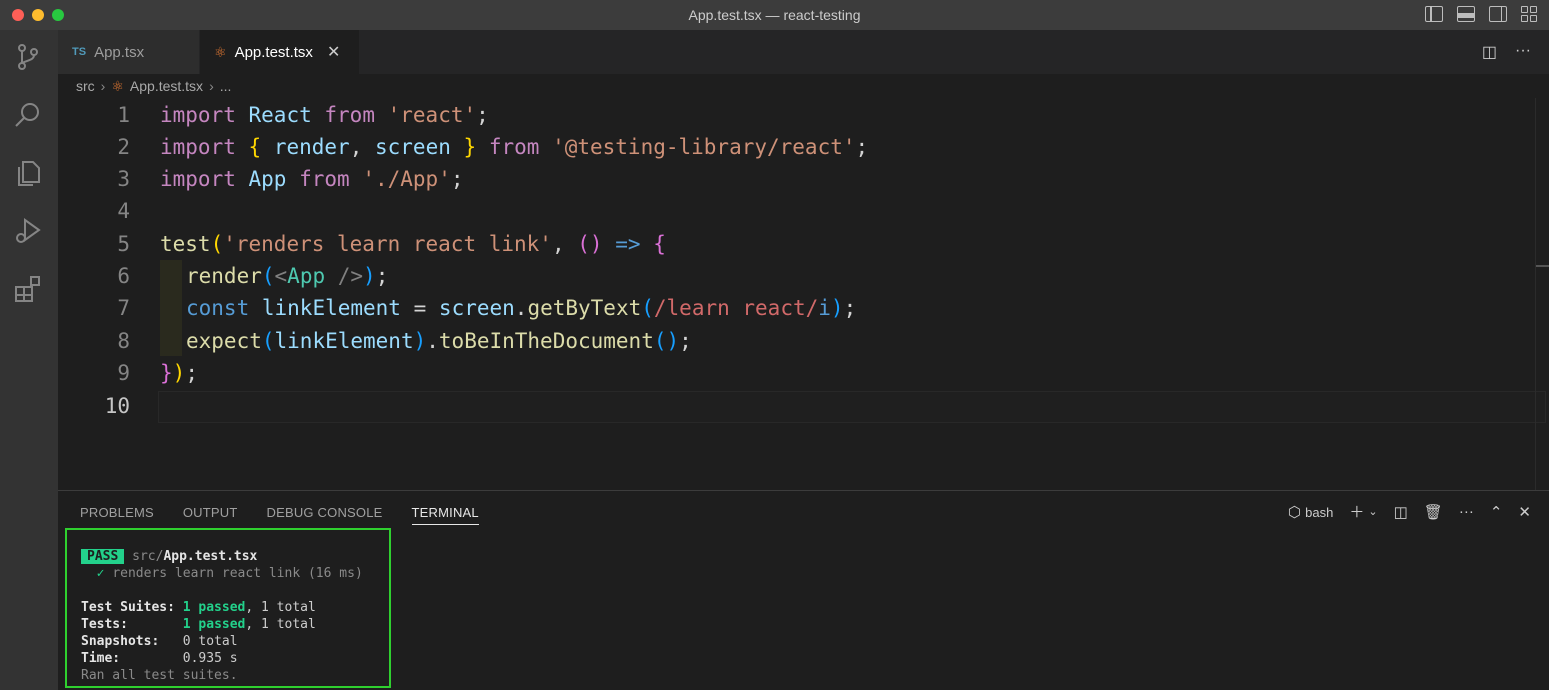 This screenshot has height=690, width=1549. Describe the element at coordinates (28, 57) in the screenshot. I see `source-control-icon` at that location.